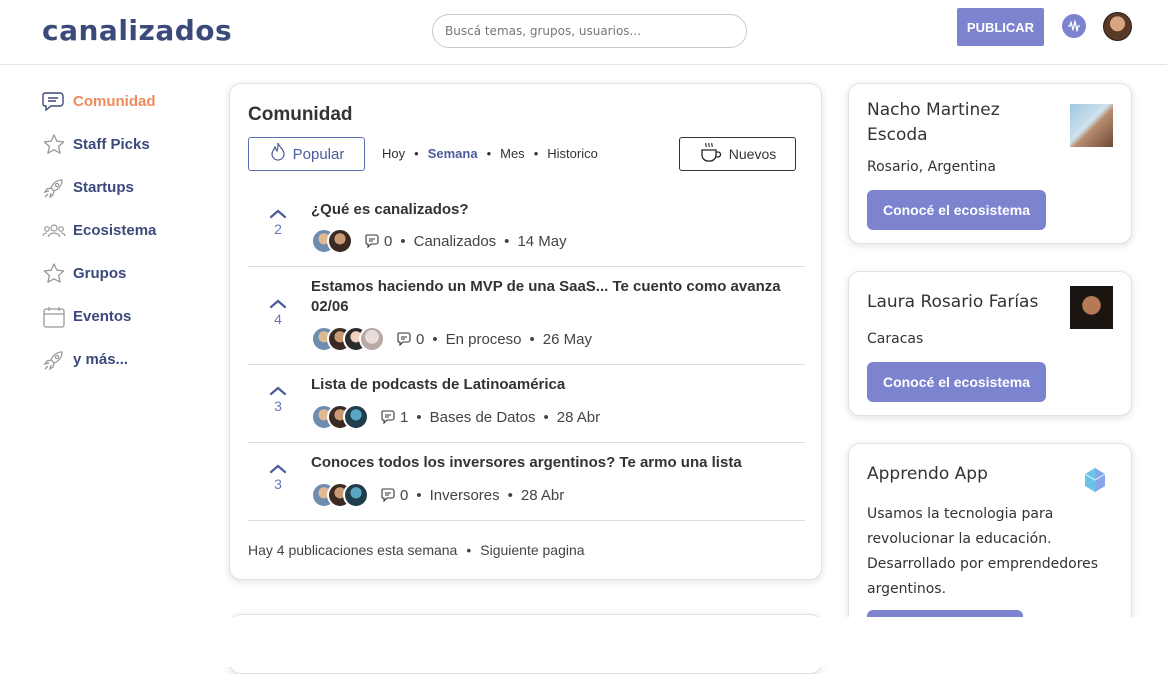 The image size is (1167, 674). I want to click on comment-count: 1, so click(394, 417).